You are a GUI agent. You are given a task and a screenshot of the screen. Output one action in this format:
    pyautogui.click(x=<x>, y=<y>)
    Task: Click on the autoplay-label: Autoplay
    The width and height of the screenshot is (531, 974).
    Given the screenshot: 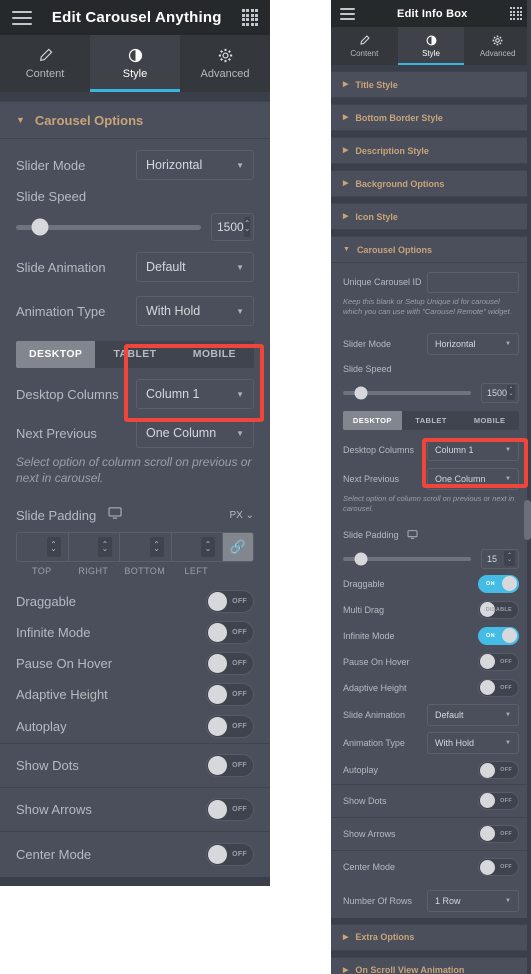 What is the action you would take?
    pyautogui.click(x=361, y=770)
    